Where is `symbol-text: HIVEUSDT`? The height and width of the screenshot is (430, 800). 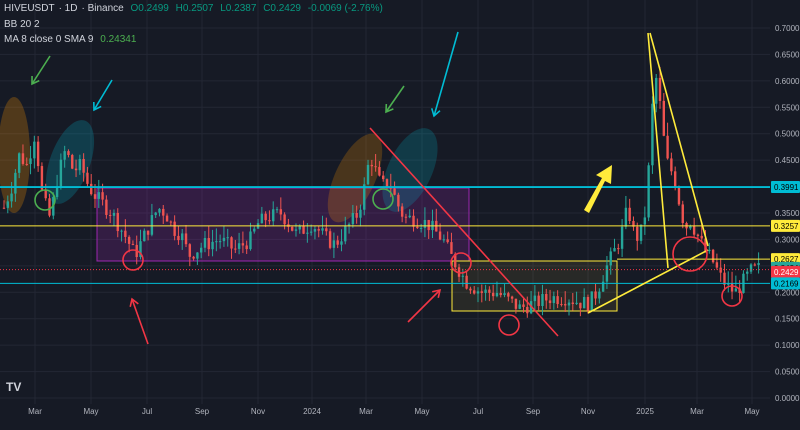 symbol-text: HIVEUSDT is located at coordinates (29, 8).